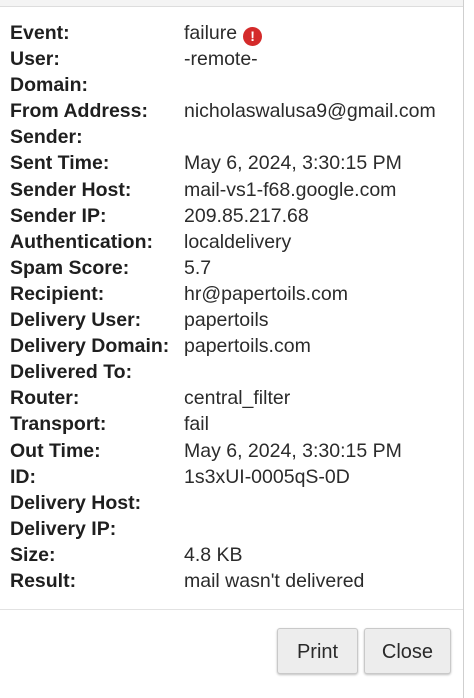 This screenshot has height=698, width=474. I want to click on print-button: Print, so click(317, 651).